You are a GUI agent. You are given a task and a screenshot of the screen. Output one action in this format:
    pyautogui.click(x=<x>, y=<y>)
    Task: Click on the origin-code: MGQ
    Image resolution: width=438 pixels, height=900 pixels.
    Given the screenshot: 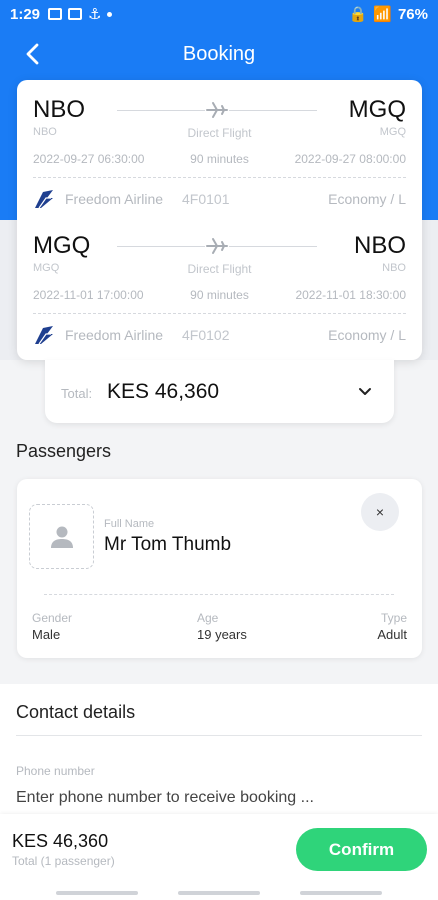 What is the action you would take?
    pyautogui.click(x=62, y=245)
    